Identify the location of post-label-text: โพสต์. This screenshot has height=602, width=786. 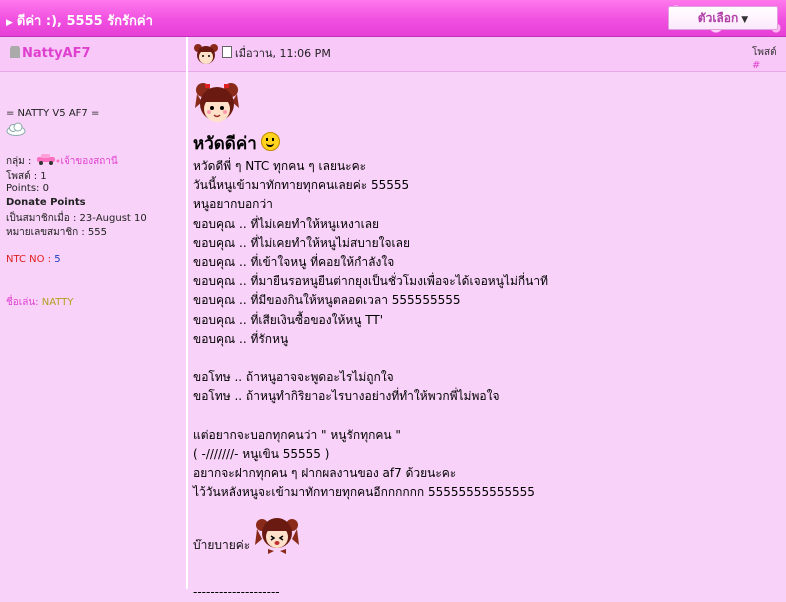
(764, 52).